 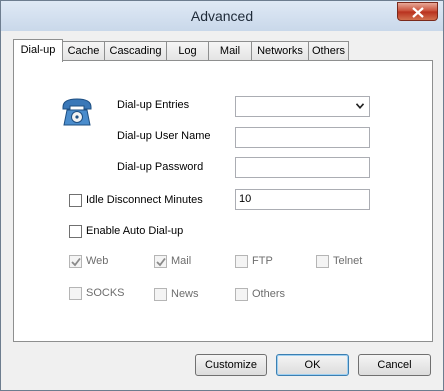 What do you see at coordinates (77, 112) in the screenshot?
I see `telephone-icon` at bounding box center [77, 112].